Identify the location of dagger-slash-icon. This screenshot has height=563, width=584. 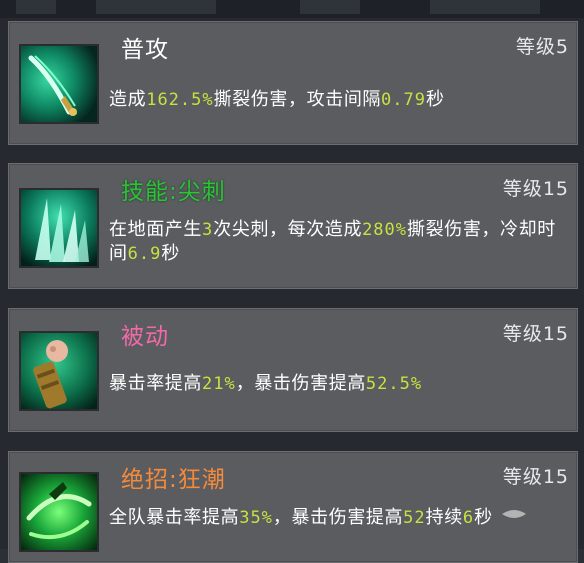
(59, 84).